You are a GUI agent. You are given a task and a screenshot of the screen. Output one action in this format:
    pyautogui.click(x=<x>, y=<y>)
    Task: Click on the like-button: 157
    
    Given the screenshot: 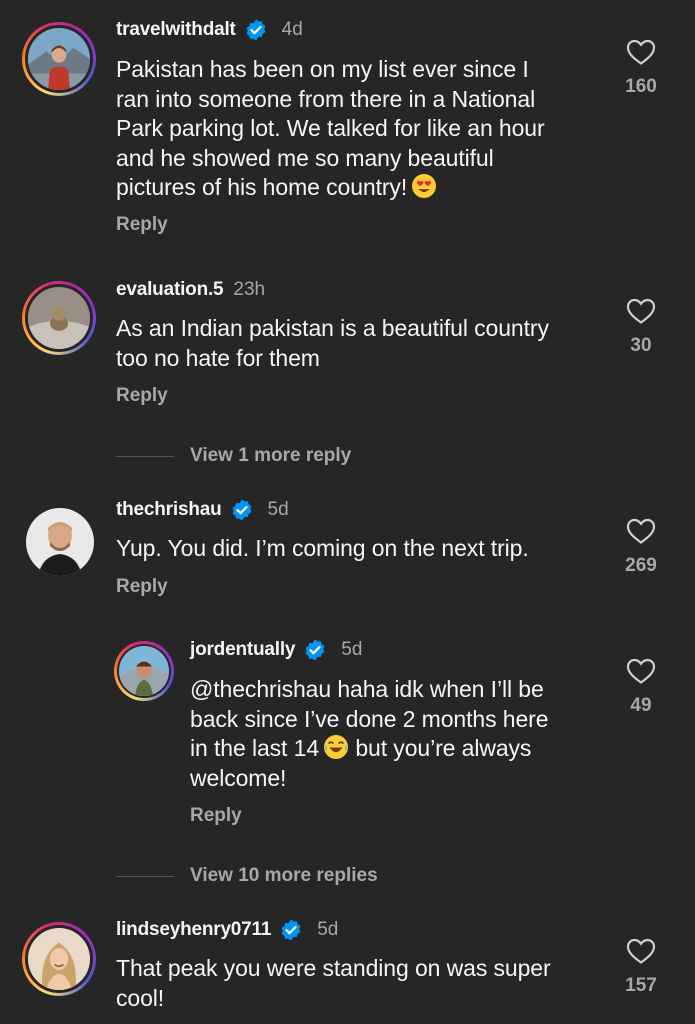 What is the action you would take?
    pyautogui.click(x=641, y=967)
    